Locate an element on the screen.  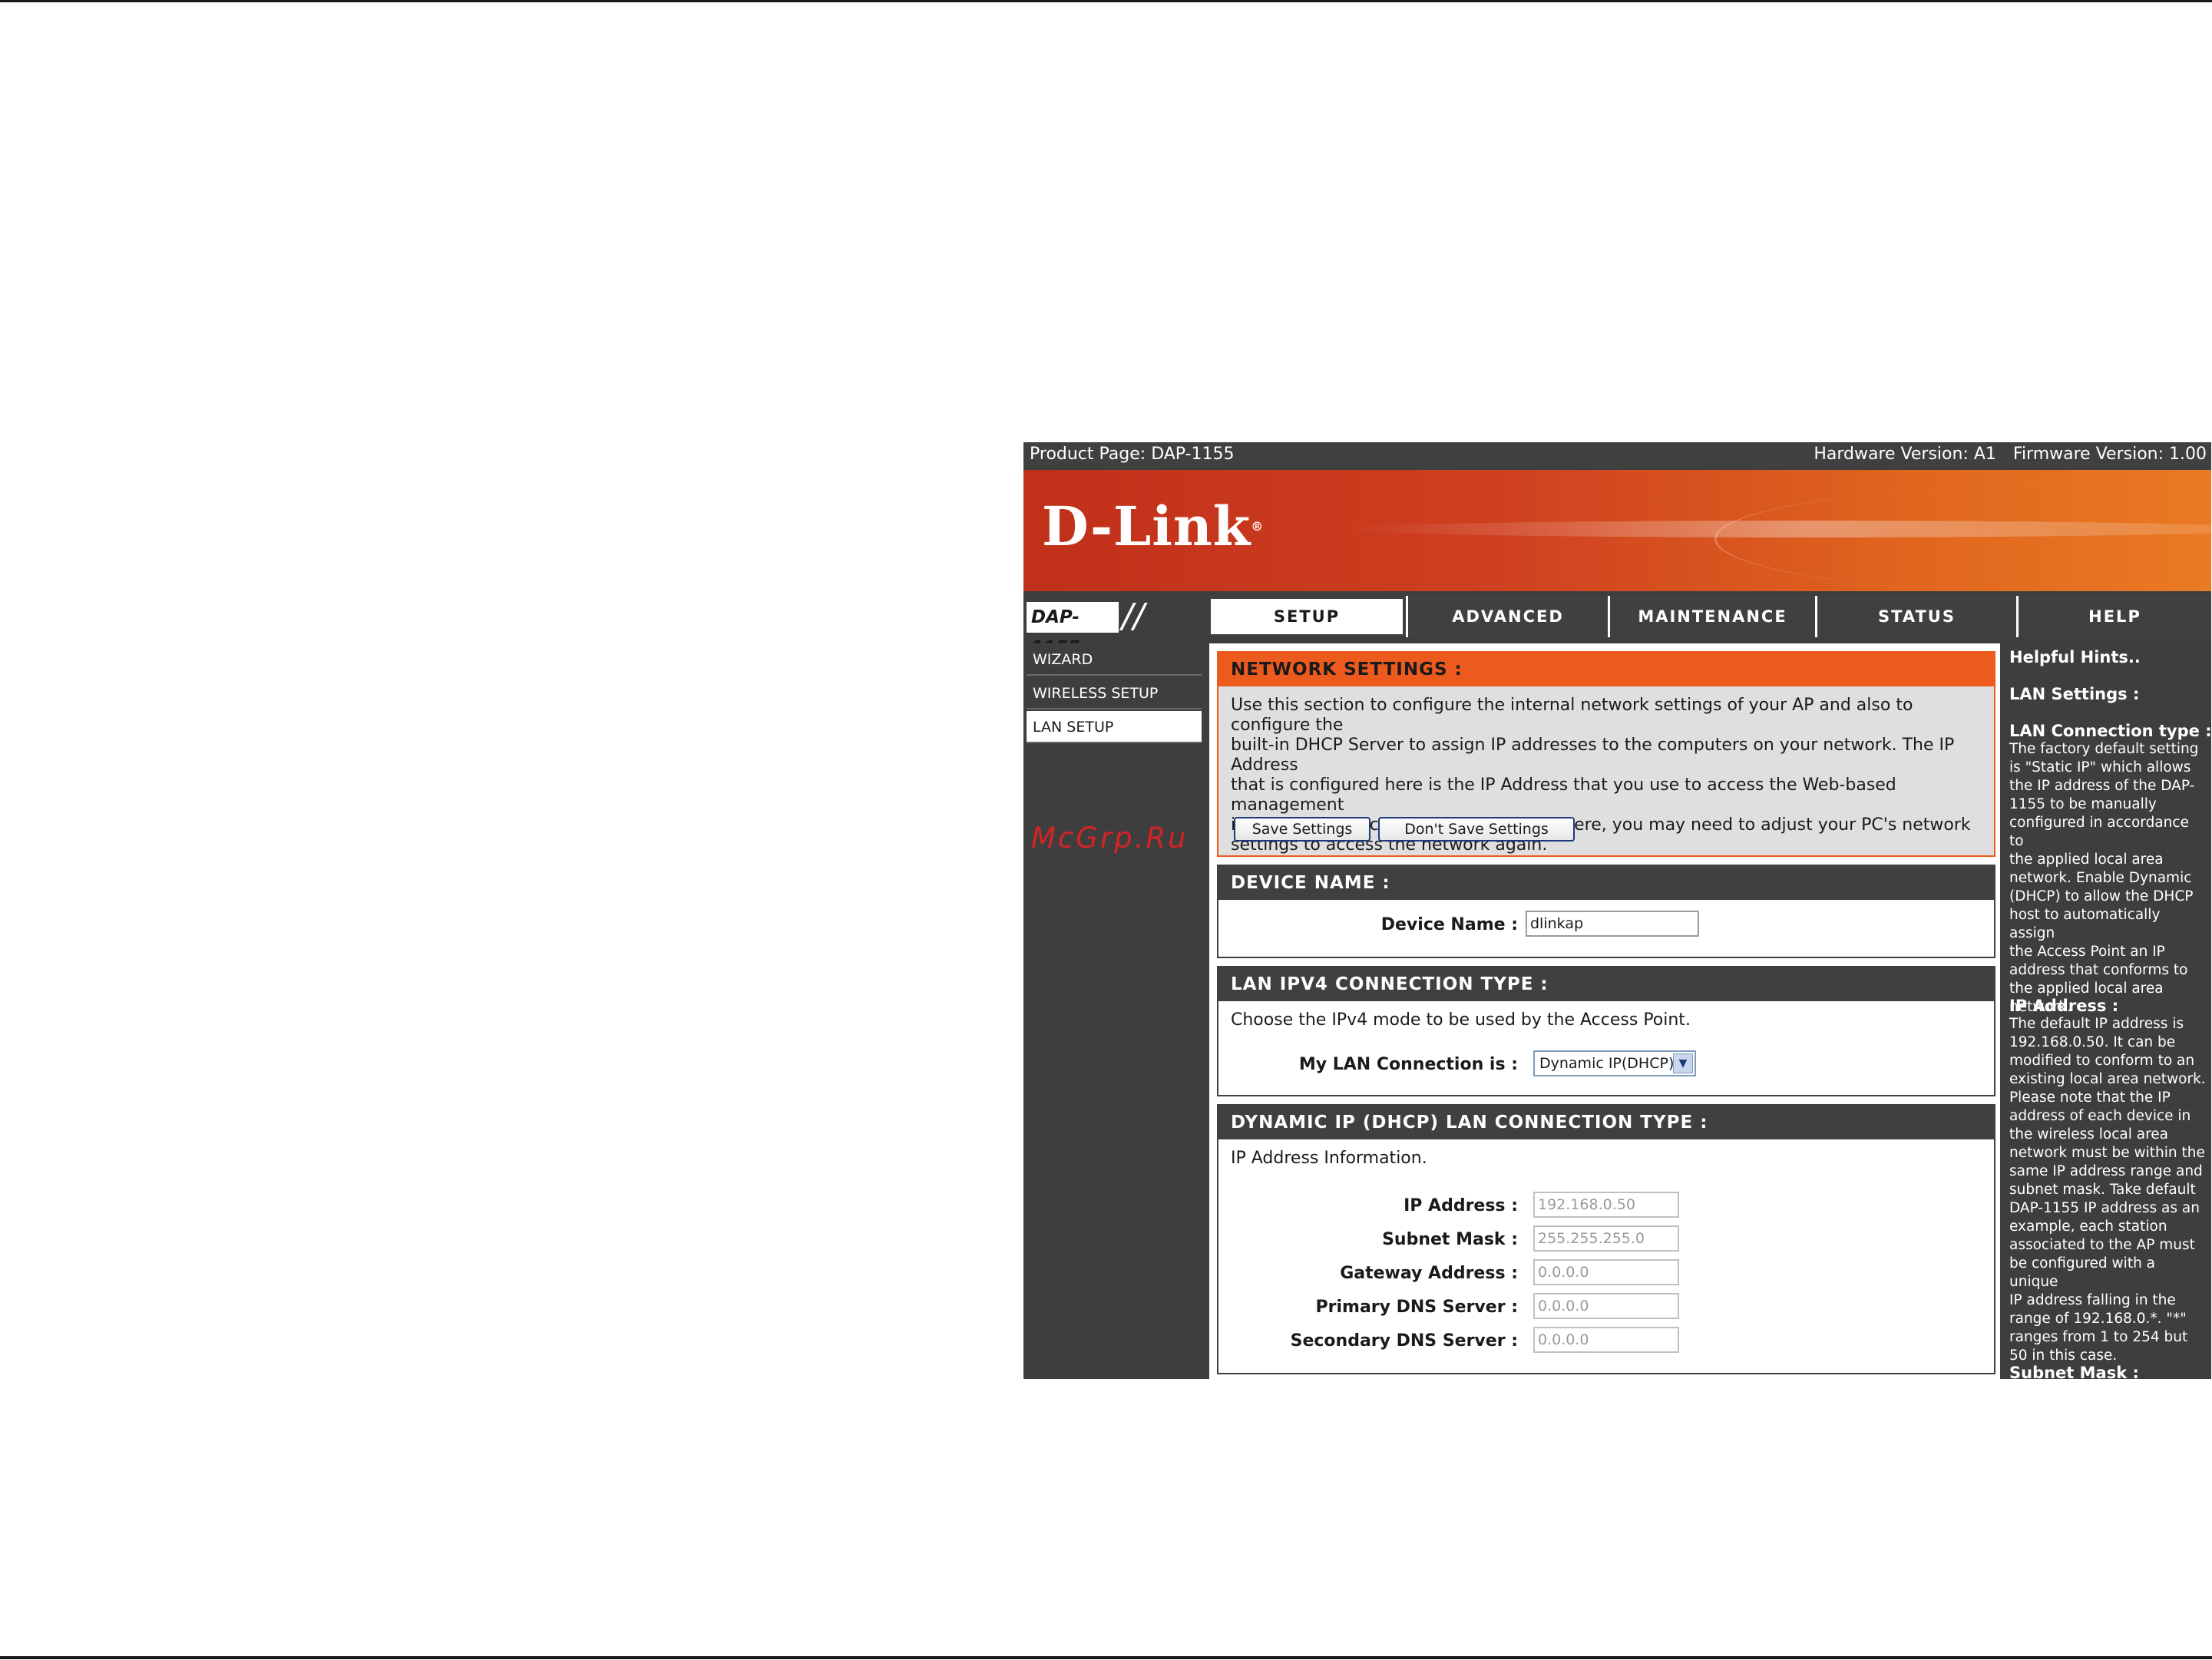
lan-connection-select: Dynamic IP(DHCP) ▼ is located at coordinates (1615, 1063).